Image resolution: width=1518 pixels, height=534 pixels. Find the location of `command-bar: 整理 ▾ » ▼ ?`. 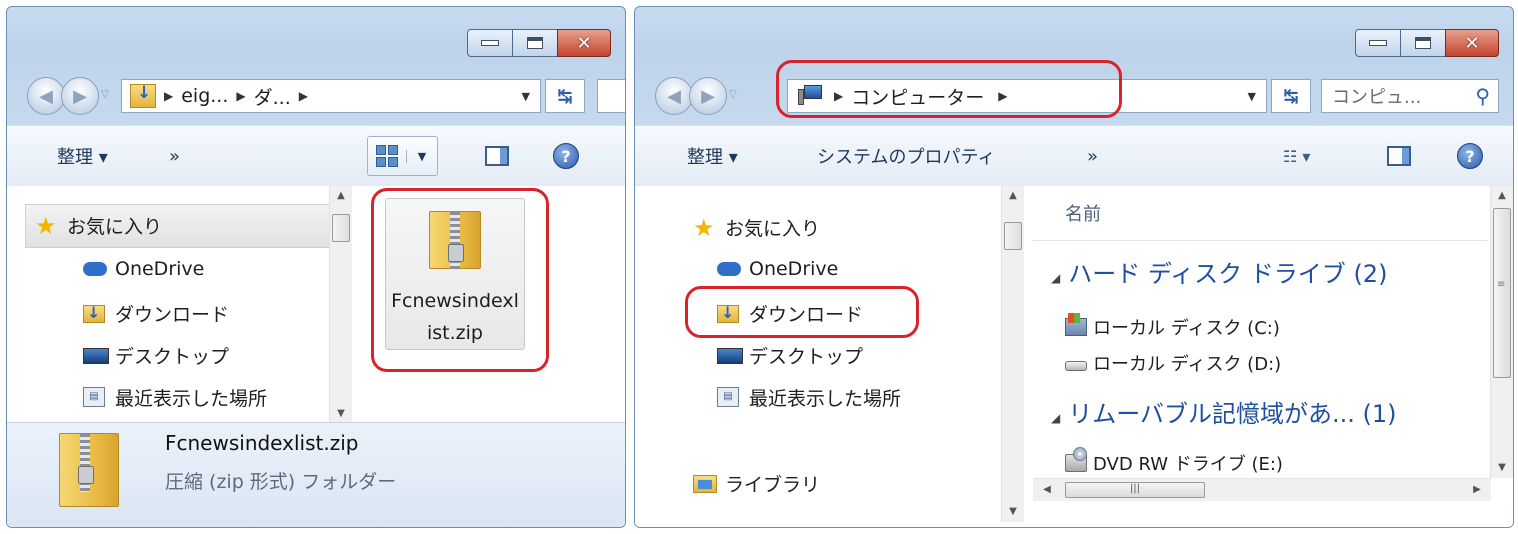

command-bar: 整理 ▾ » ▼ ? is located at coordinates (316, 156).